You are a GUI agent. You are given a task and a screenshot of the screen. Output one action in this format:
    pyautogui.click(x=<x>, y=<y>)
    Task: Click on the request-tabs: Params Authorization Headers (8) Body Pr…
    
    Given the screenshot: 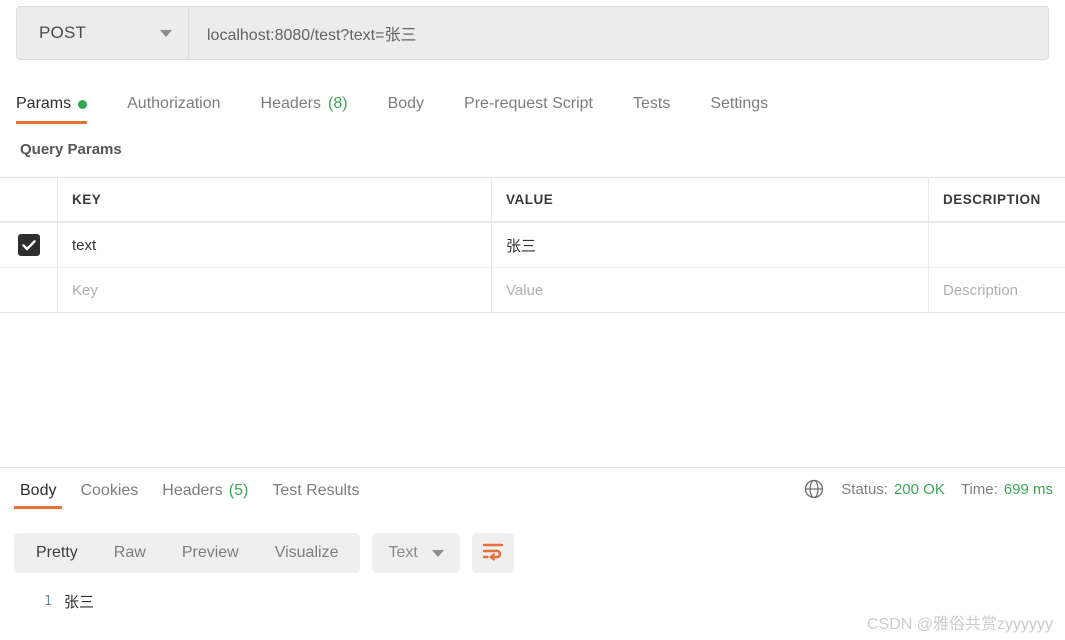 What is the action you would take?
    pyautogui.click(x=532, y=105)
    